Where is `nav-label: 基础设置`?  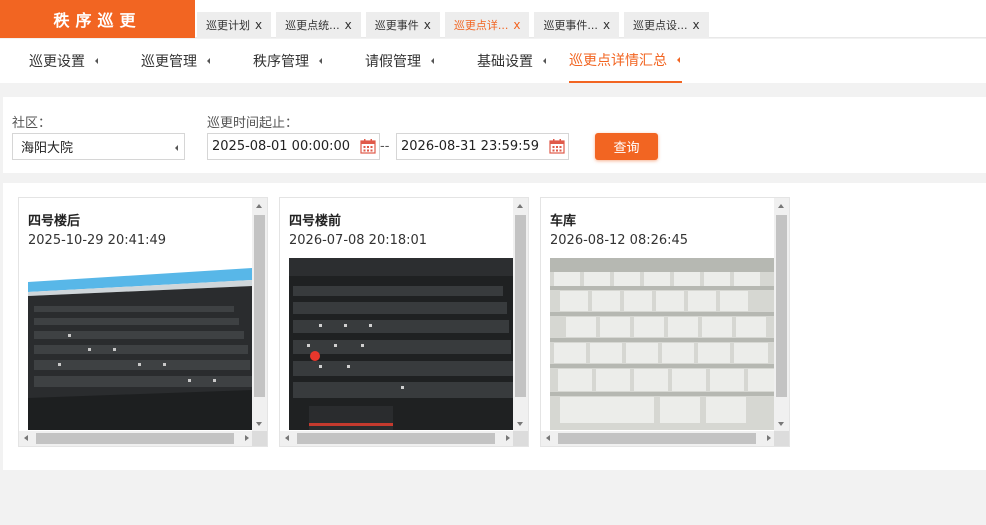 nav-label: 基础设置 is located at coordinates (505, 62).